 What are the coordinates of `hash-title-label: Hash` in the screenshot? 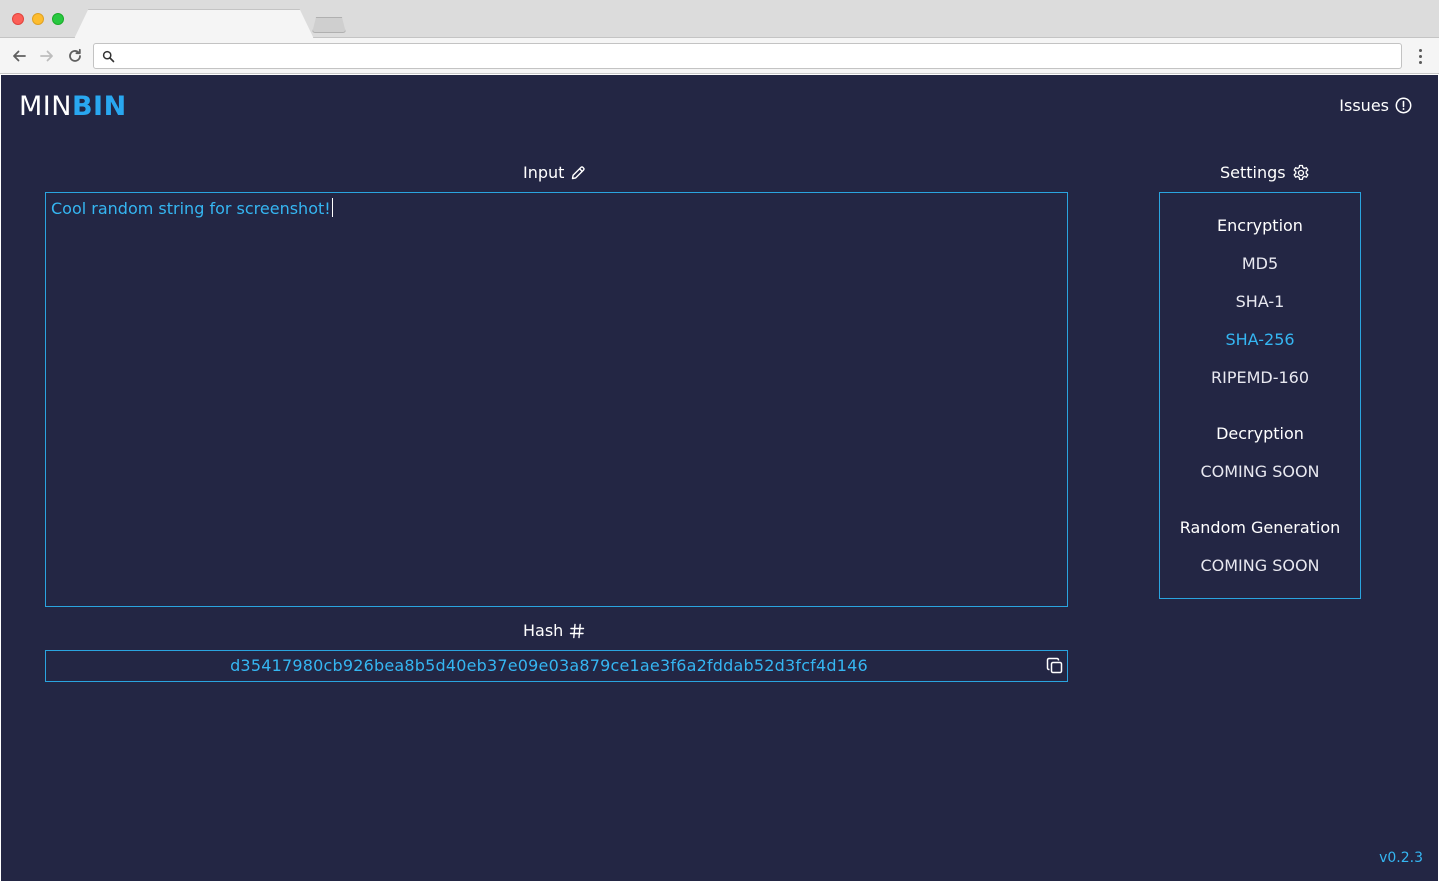 It's located at (543, 630).